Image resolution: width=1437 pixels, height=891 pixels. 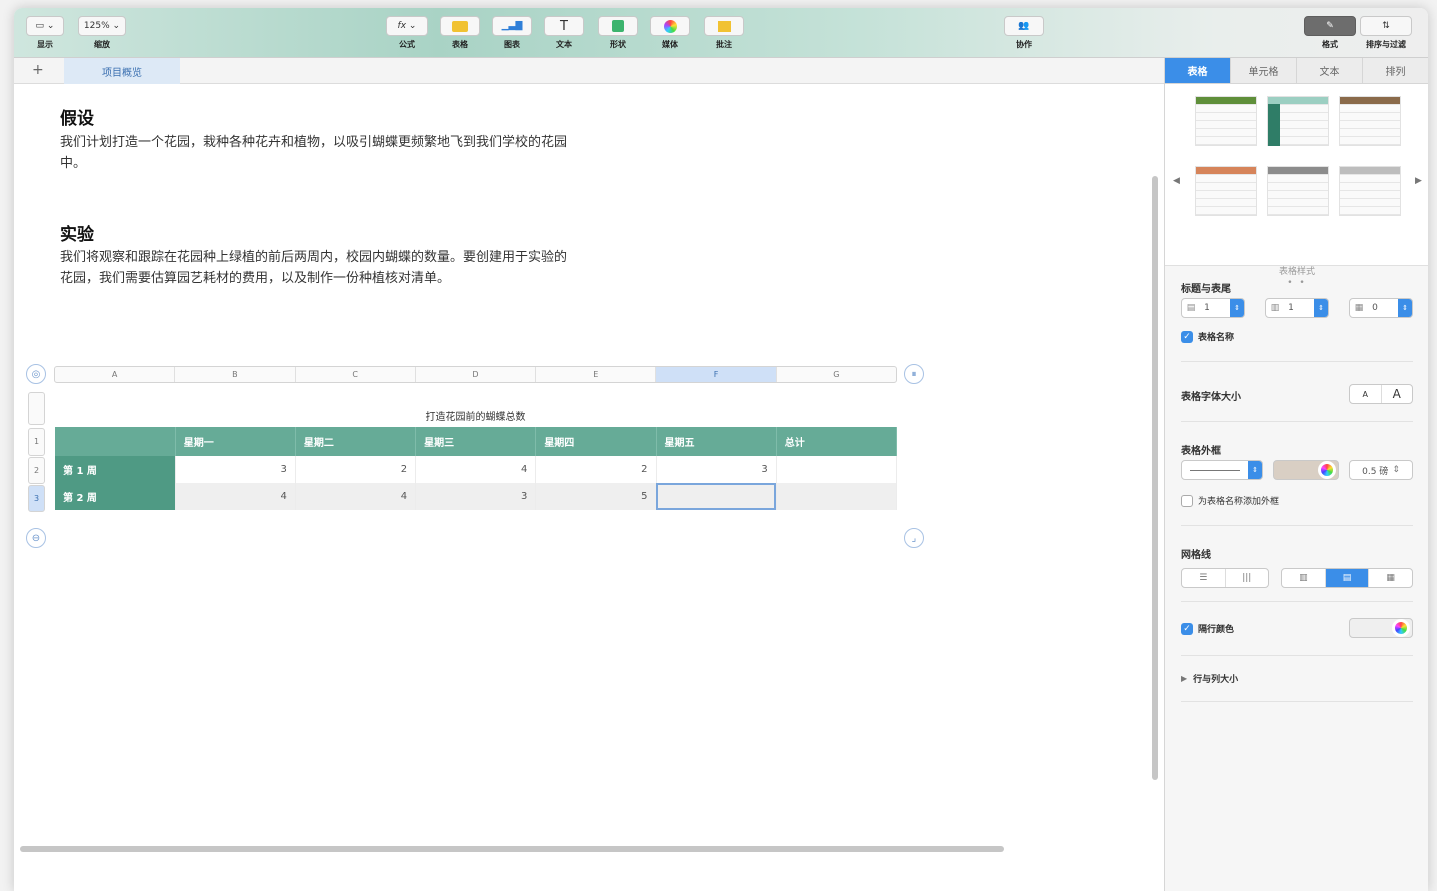 What do you see at coordinates (1381, 628) in the screenshot?
I see `alternating-color-well` at bounding box center [1381, 628].